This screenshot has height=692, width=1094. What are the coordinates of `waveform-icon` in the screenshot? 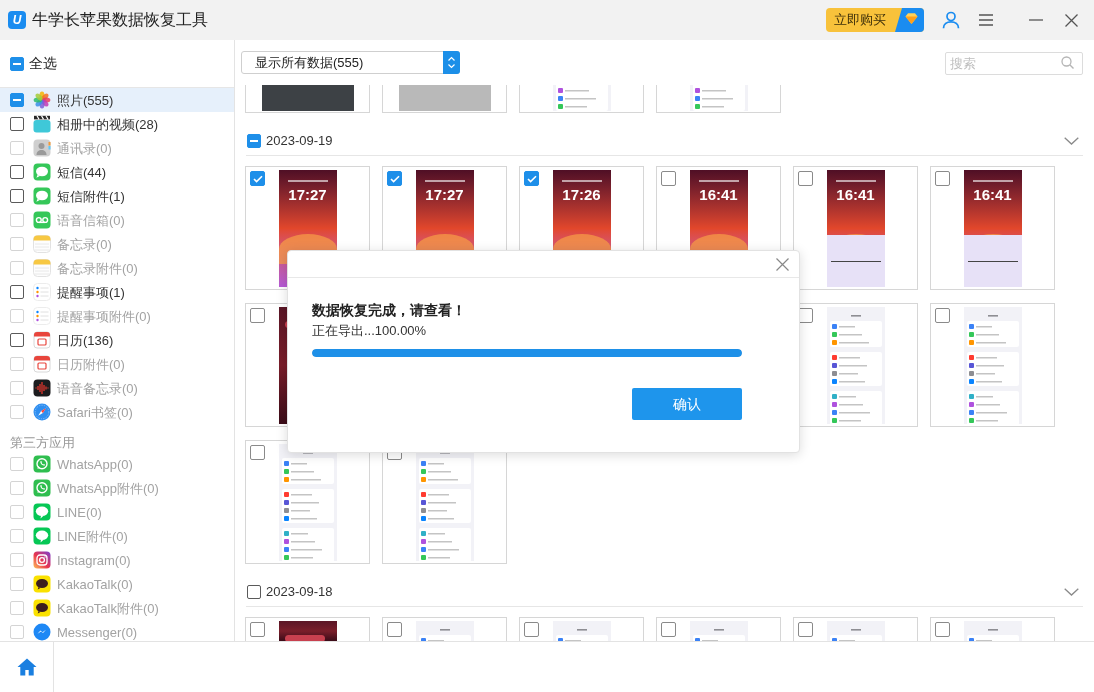 It's located at (42, 388).